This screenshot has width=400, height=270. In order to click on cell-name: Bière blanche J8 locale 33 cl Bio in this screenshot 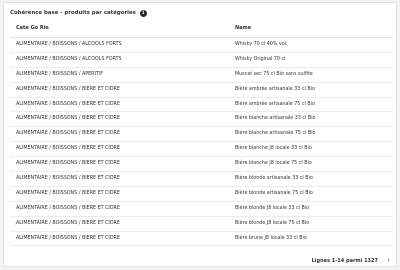, I will do `click(273, 149)`.